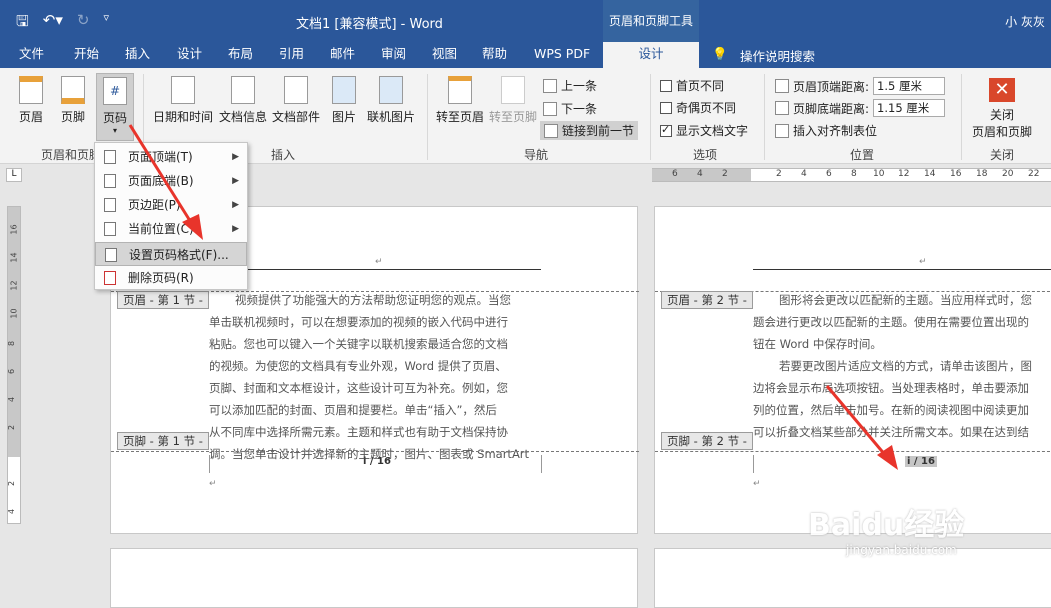 The height and width of the screenshot is (608, 1051). I want to click on menu-item-label: 页面底端(B), so click(161, 181).